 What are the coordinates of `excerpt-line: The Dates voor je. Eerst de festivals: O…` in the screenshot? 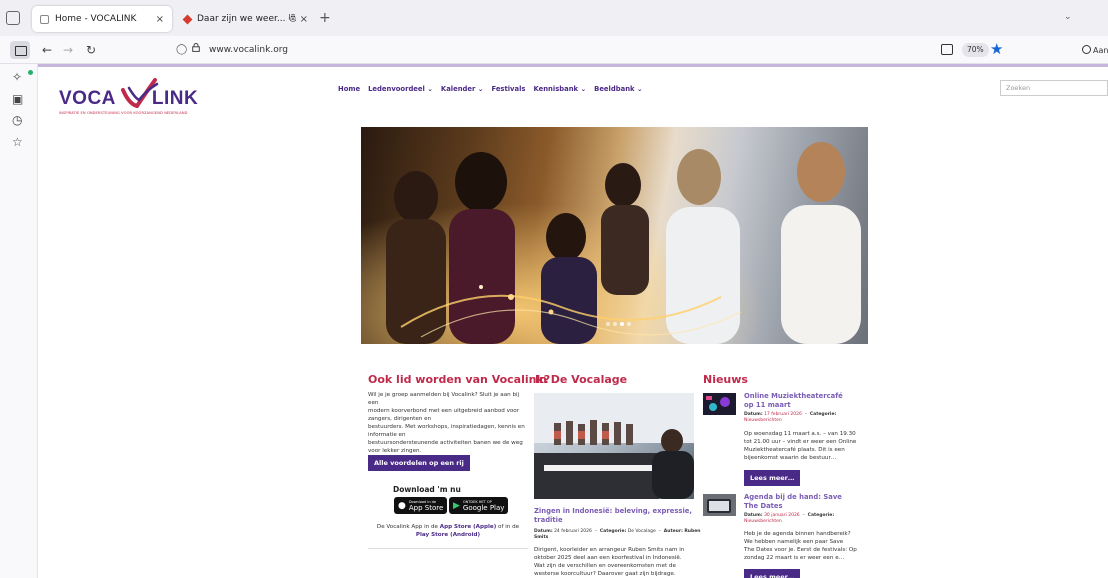 It's located at (800, 550).